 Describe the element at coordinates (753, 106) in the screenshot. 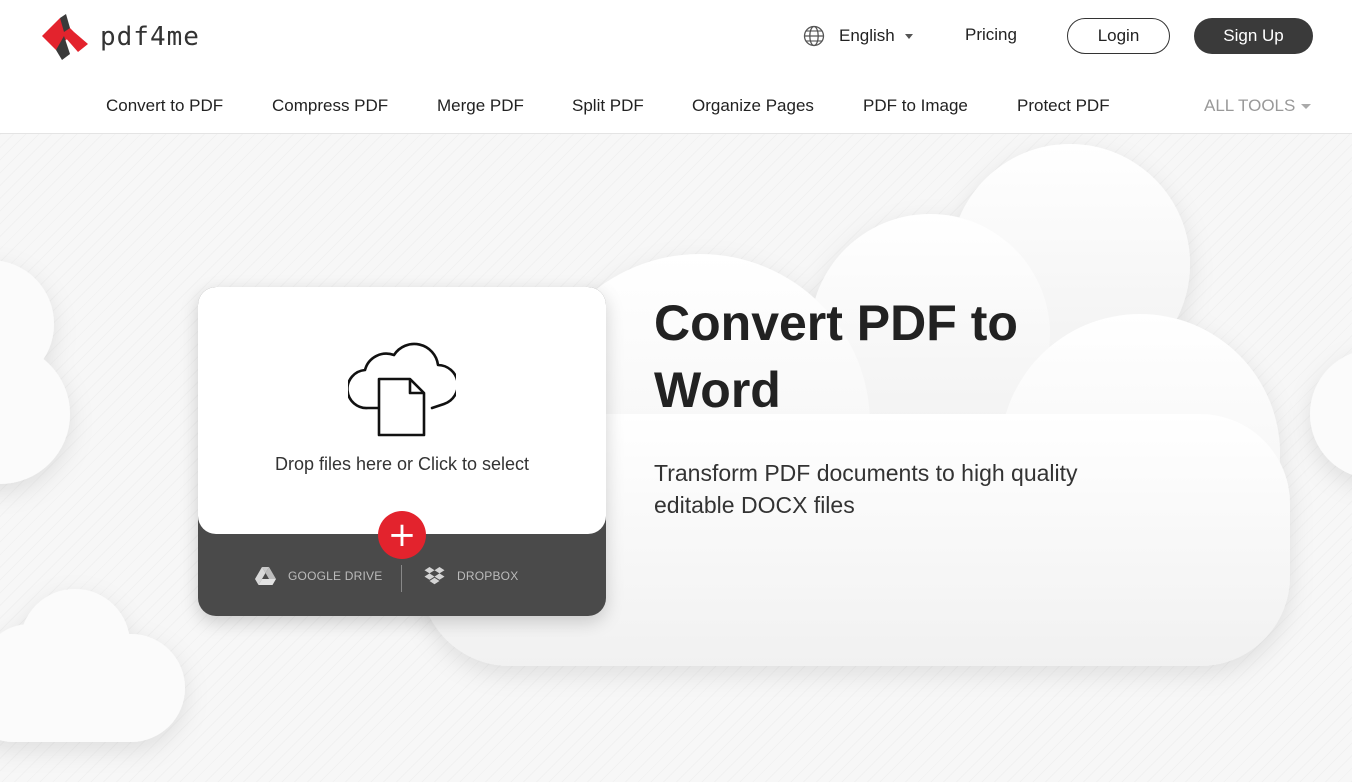

I see `nav-organize-pages: Organize Pages` at that location.